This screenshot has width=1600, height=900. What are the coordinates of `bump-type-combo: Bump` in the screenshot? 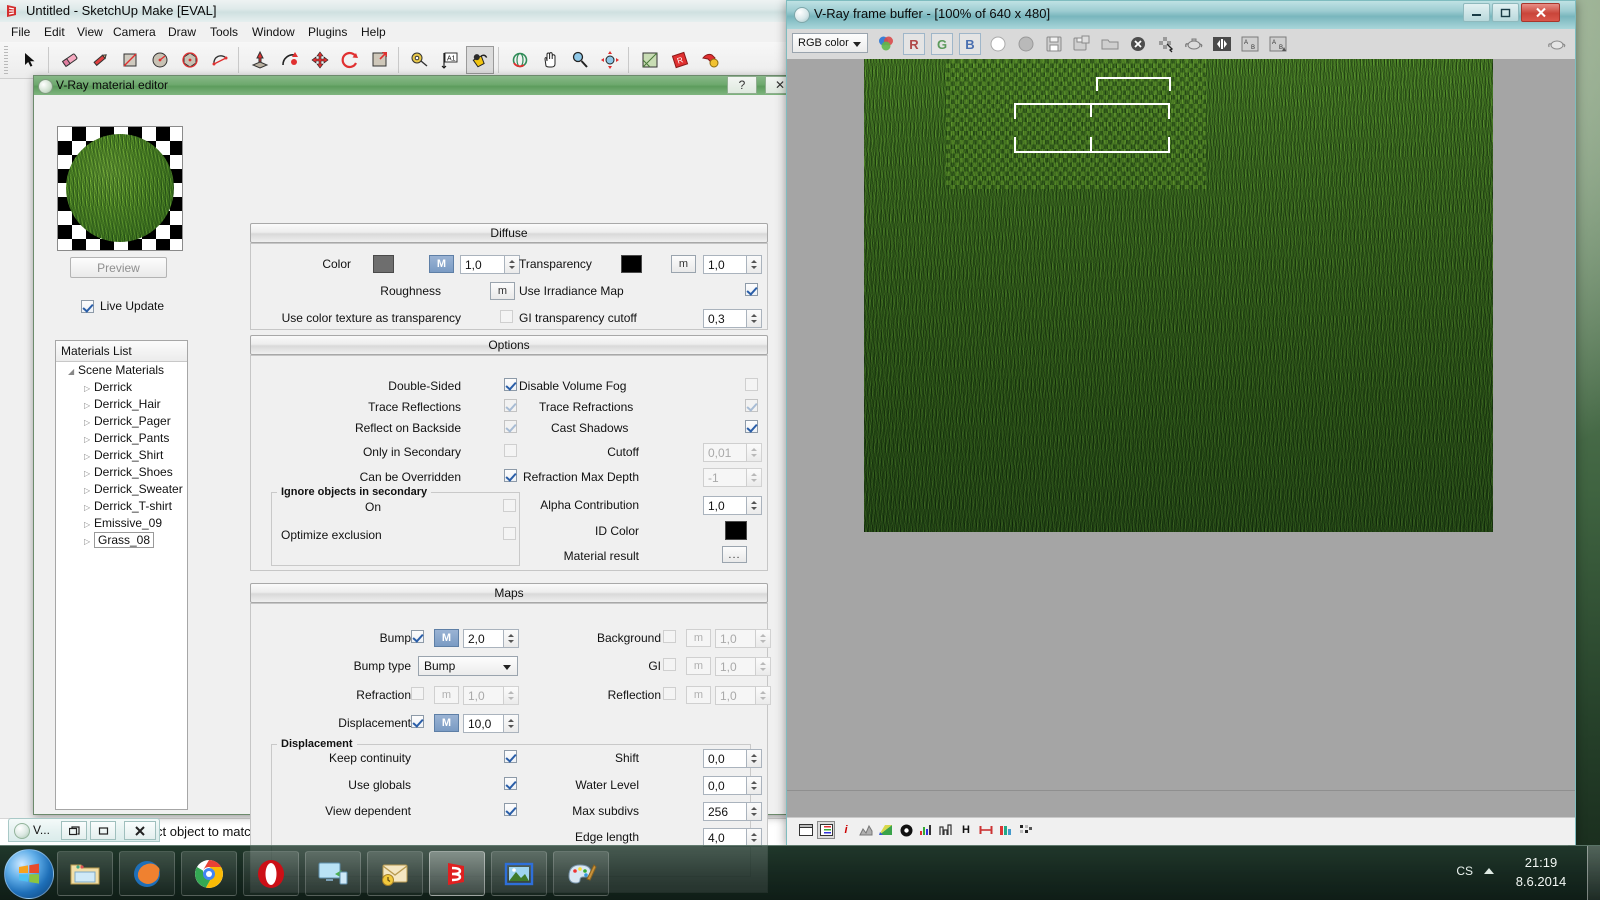 It's located at (468, 666).